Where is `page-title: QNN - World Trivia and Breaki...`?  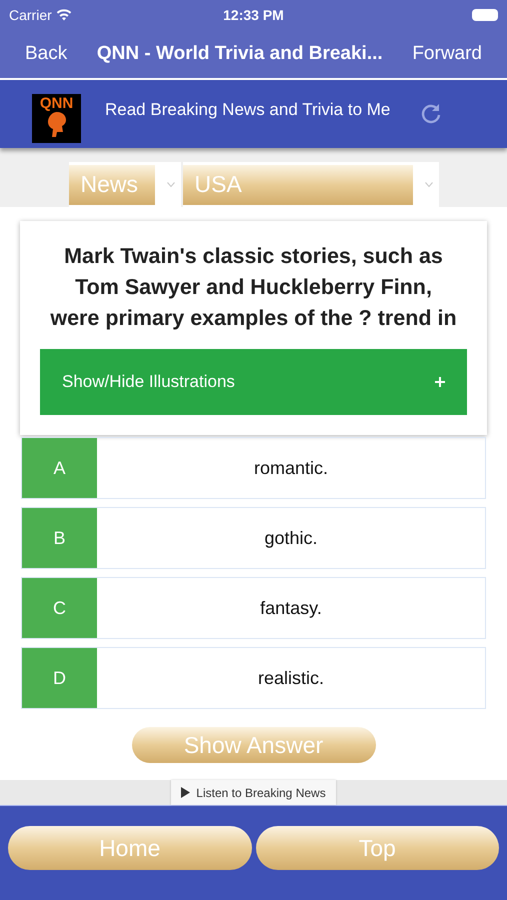 page-title: QNN - World Trivia and Breaki... is located at coordinates (239, 54).